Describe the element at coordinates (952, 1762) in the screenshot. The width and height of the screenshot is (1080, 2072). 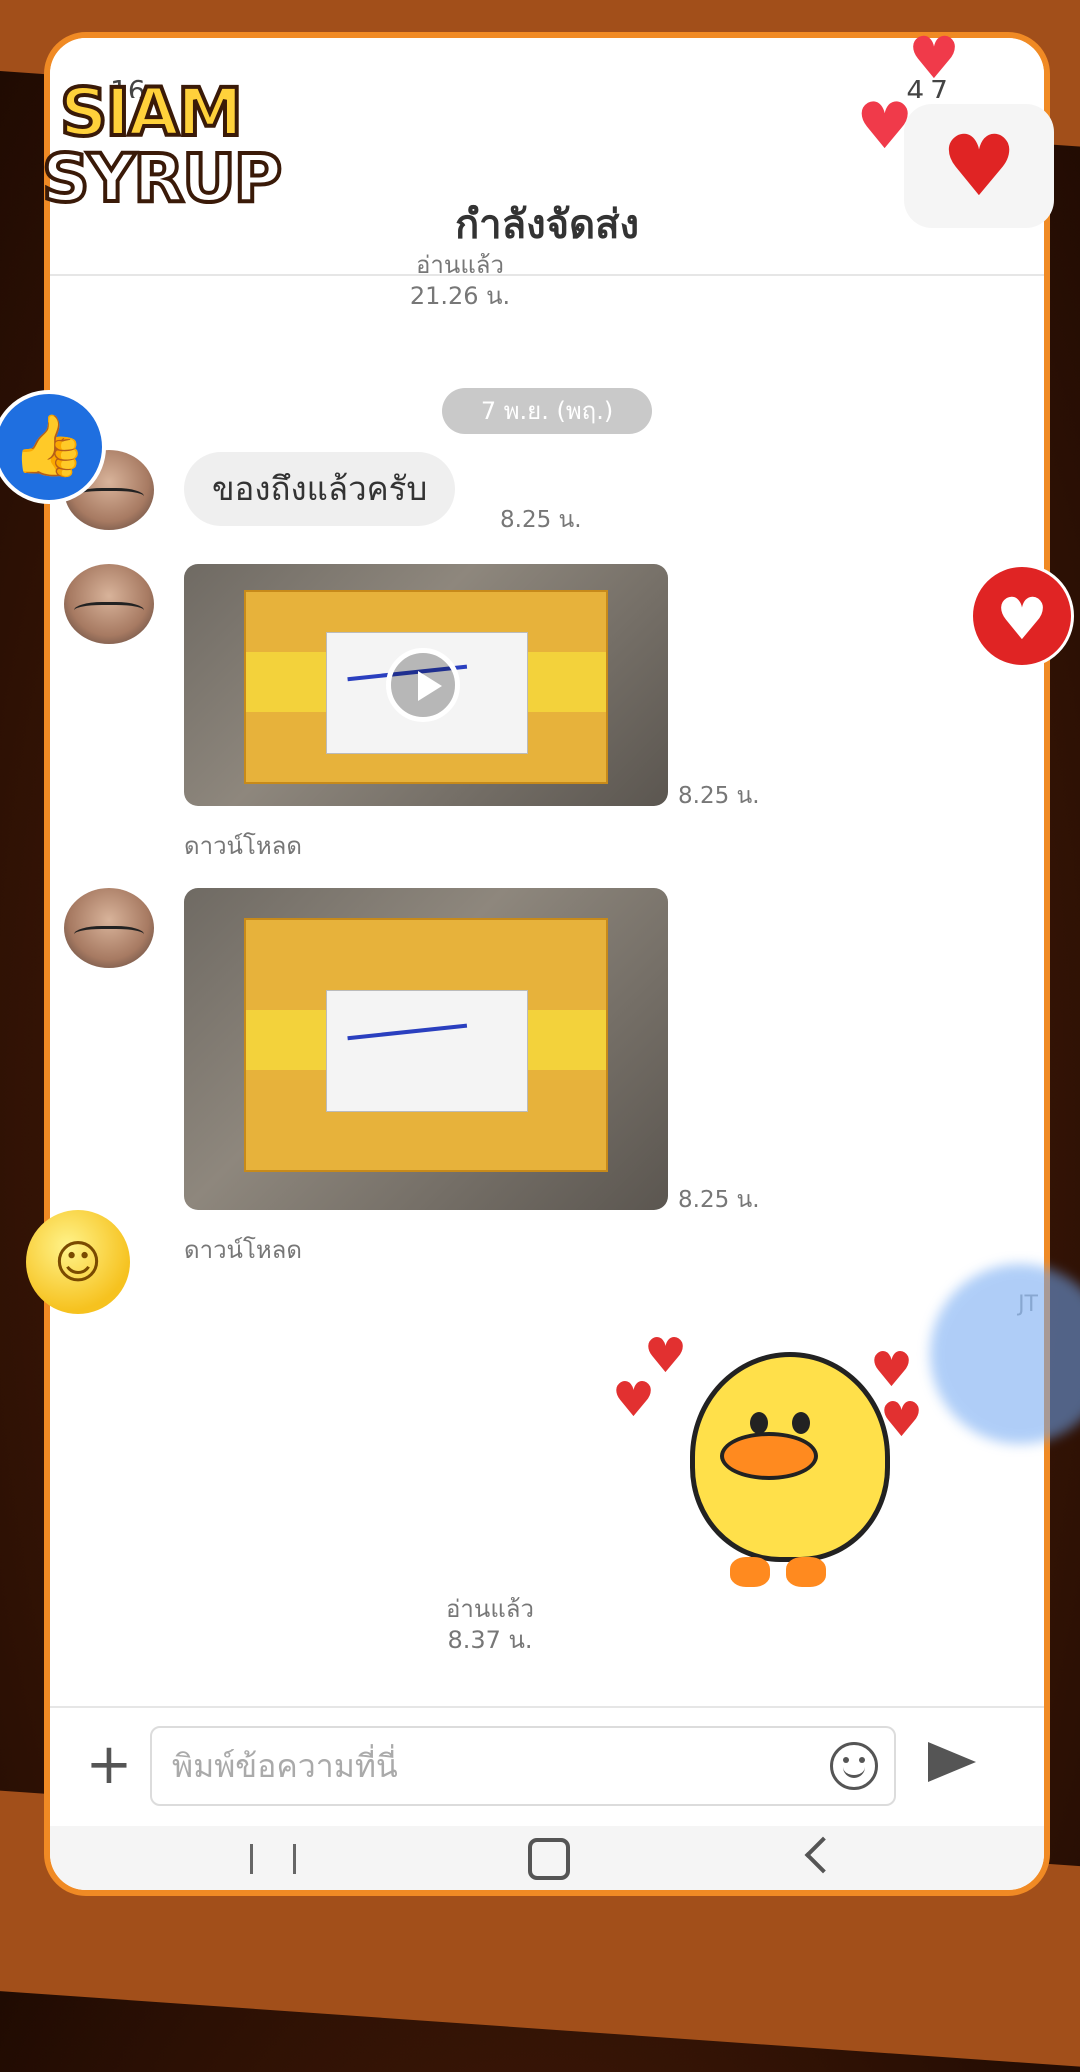
I see `send-icon` at that location.